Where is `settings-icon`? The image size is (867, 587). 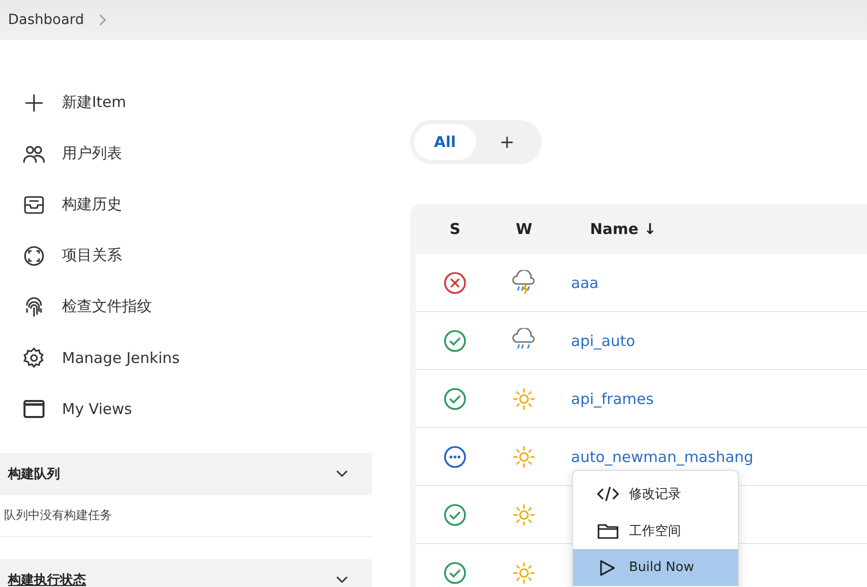
settings-icon is located at coordinates (34, 358).